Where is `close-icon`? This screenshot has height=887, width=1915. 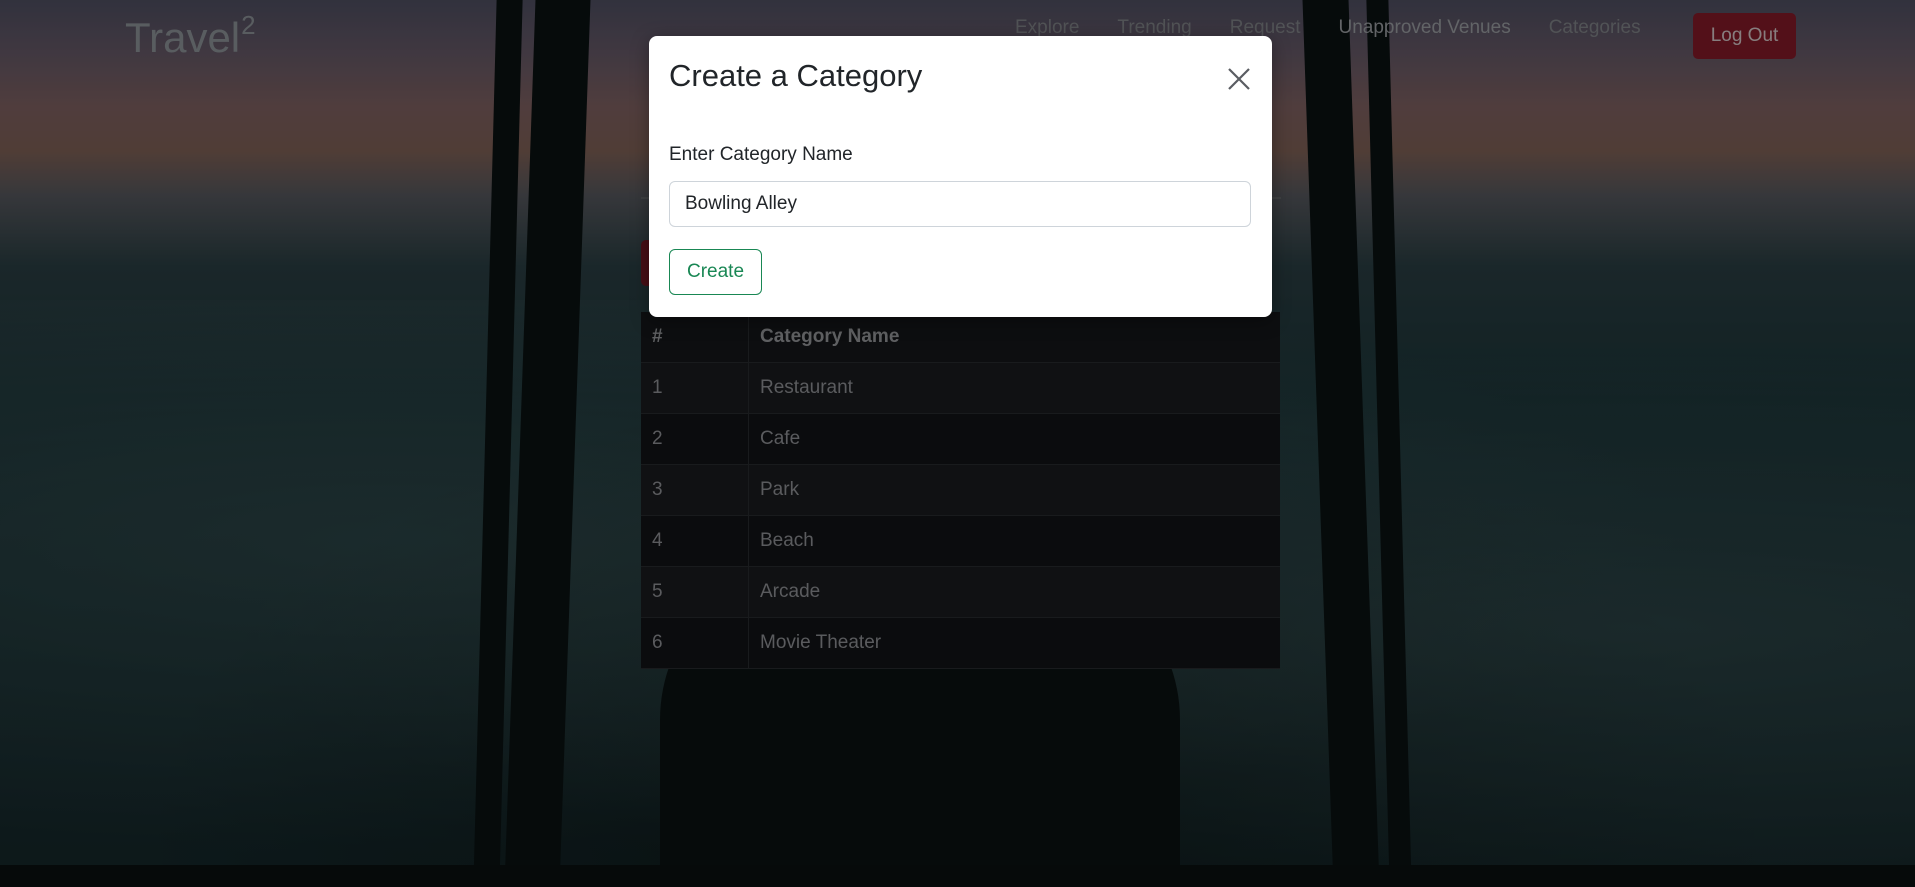 close-icon is located at coordinates (1239, 79).